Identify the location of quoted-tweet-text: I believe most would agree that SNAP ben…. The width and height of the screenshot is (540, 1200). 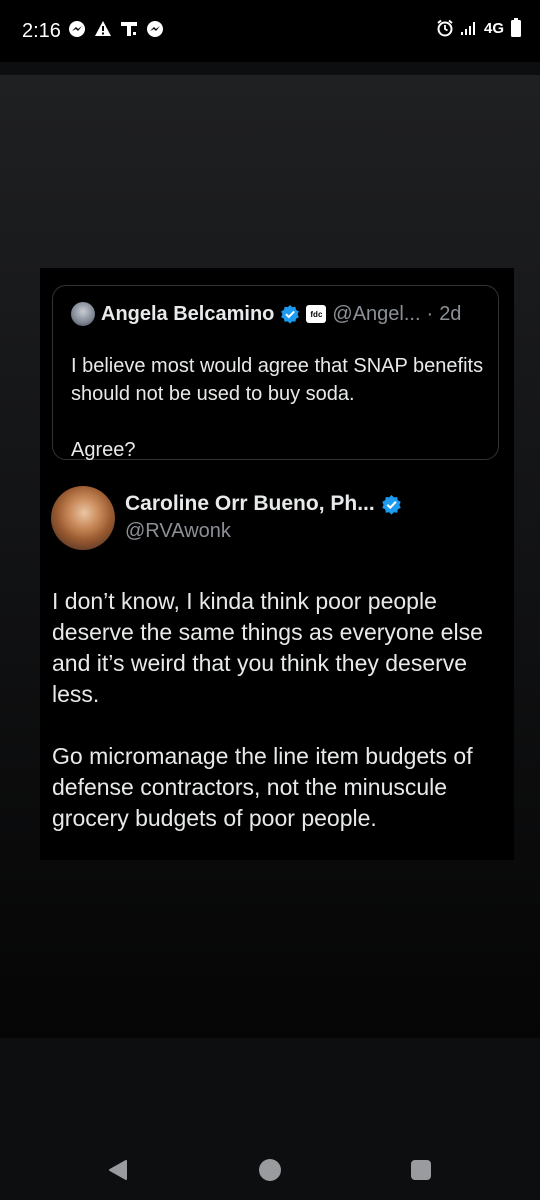
(281, 408).